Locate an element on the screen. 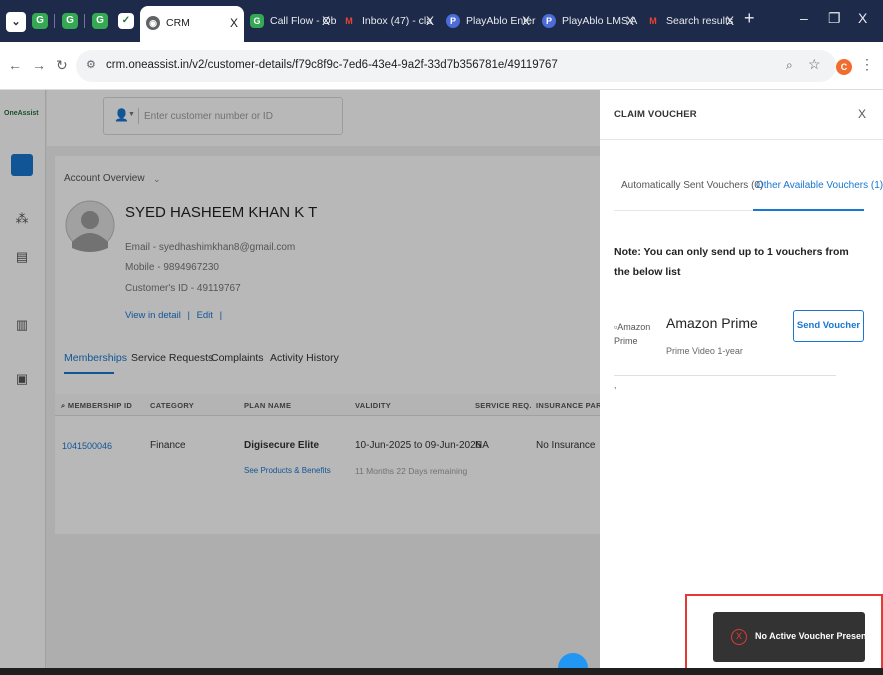  bookmark-star-icon: ☆ is located at coordinates (814, 64).